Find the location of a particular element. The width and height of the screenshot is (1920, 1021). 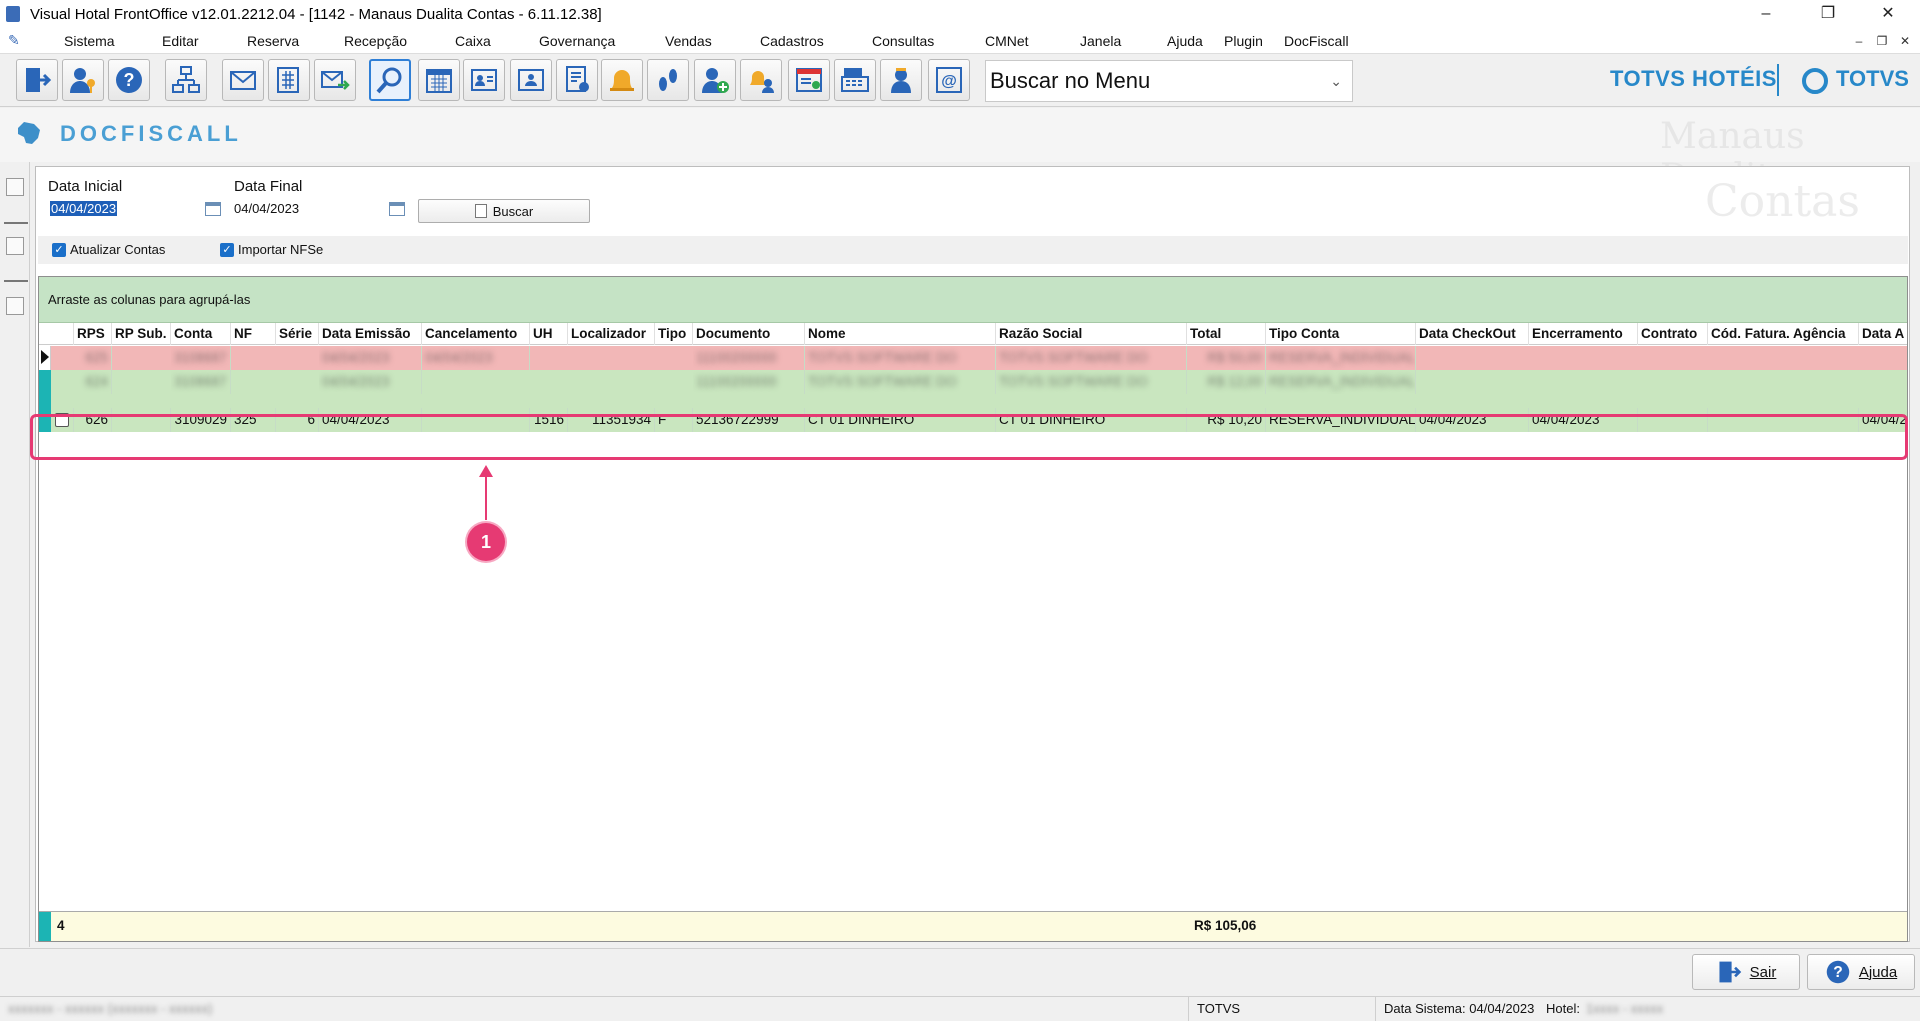

exit-icon is located at coordinates (39, 80).